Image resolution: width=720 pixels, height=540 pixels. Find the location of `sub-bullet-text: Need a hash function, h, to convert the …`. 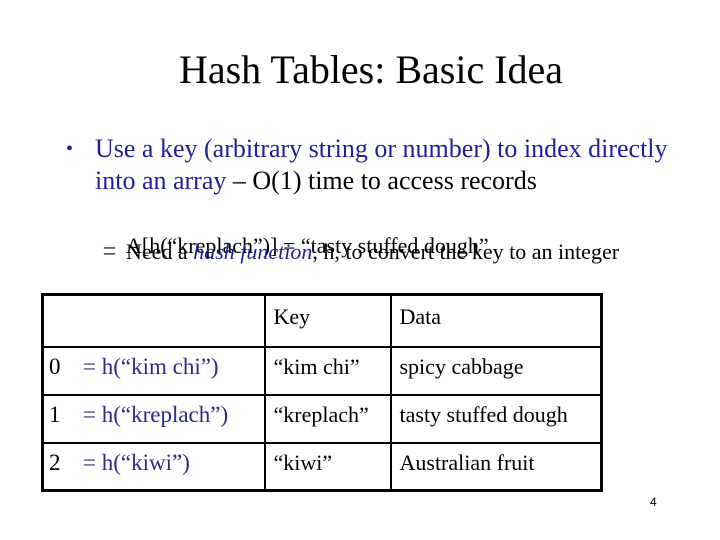

sub-bullet-text: Need a hash function, h, to convert the … is located at coordinates (372, 252).